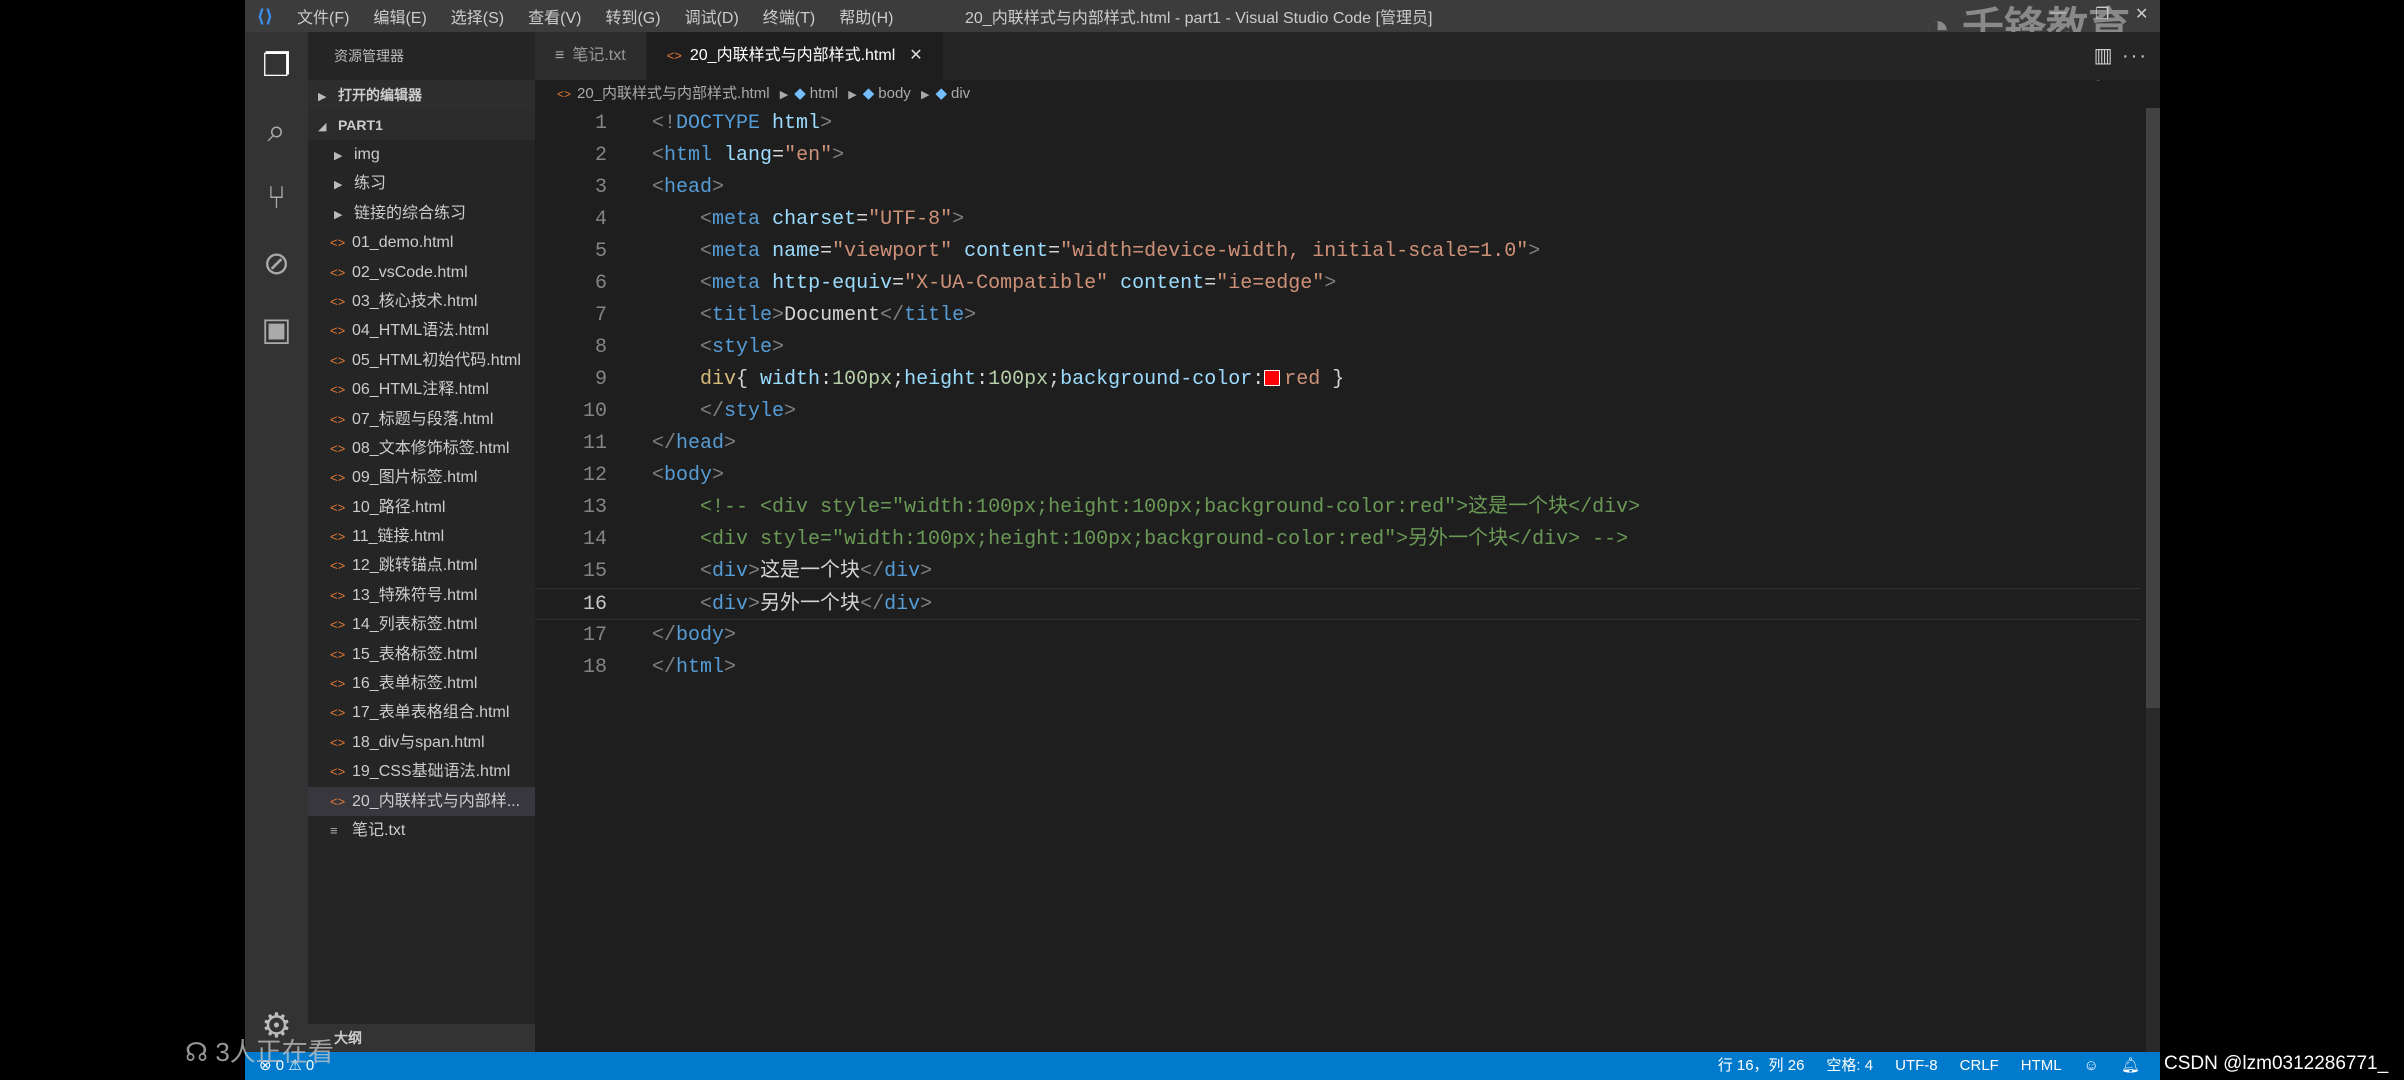 The image size is (2404, 1080). What do you see at coordinates (2141, 14) in the screenshot?
I see `close-window-icon: ✕` at bounding box center [2141, 14].